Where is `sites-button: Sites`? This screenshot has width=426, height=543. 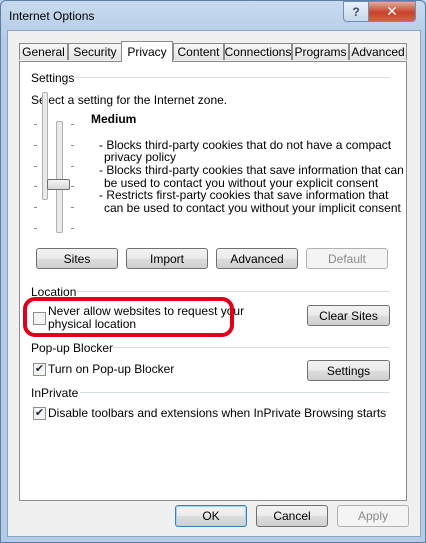
sites-button: Sites is located at coordinates (77, 258).